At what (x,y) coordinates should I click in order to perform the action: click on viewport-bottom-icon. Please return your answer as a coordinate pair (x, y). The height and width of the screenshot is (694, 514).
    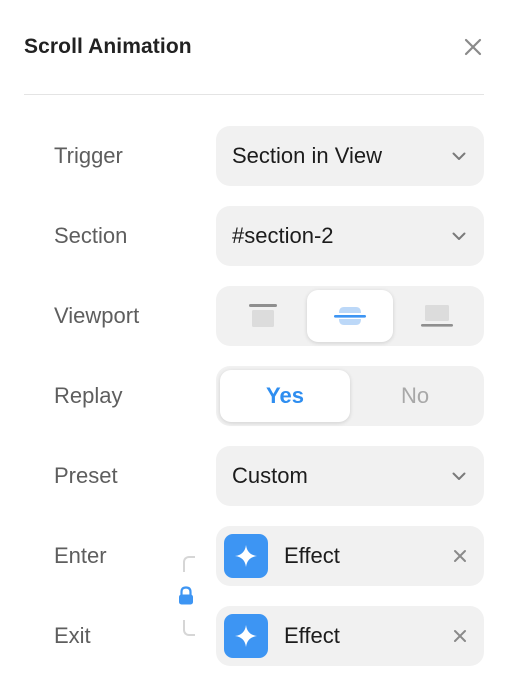
    Looking at the image, I should click on (436, 316).